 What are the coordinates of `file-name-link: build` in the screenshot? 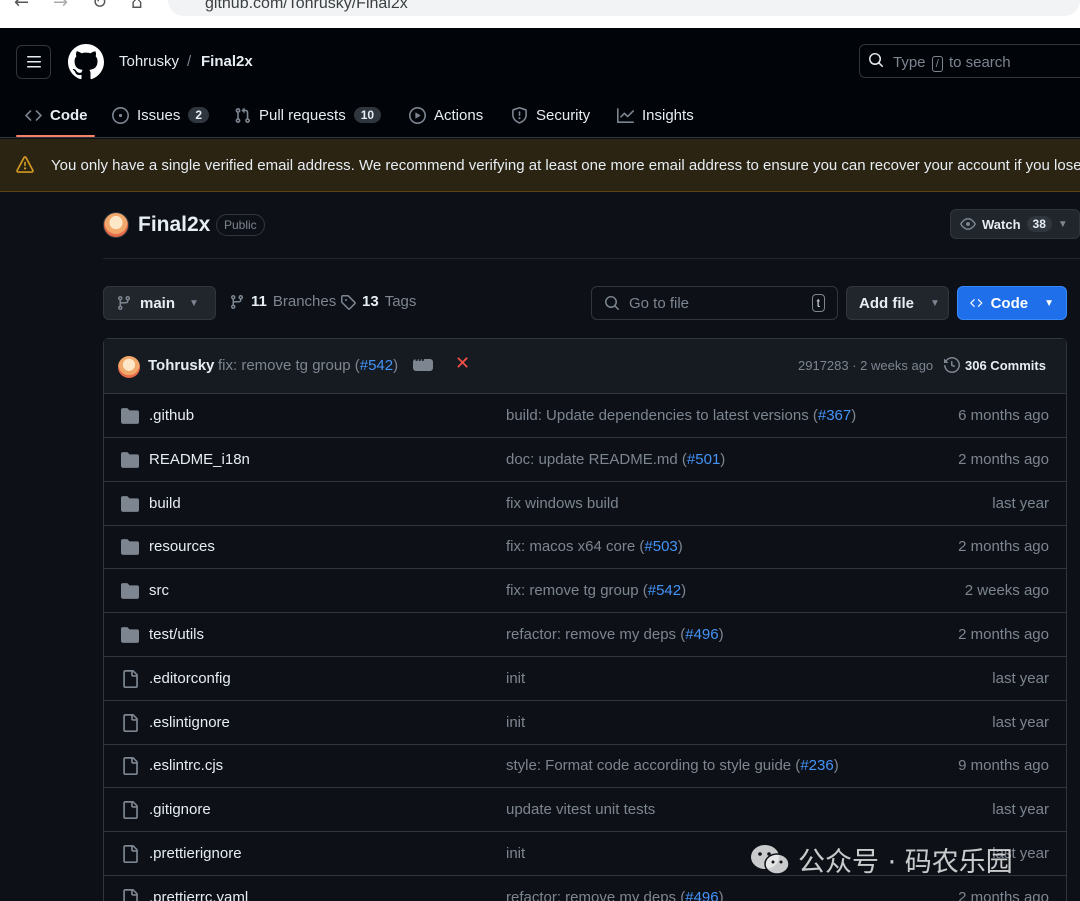 It's located at (165, 503).